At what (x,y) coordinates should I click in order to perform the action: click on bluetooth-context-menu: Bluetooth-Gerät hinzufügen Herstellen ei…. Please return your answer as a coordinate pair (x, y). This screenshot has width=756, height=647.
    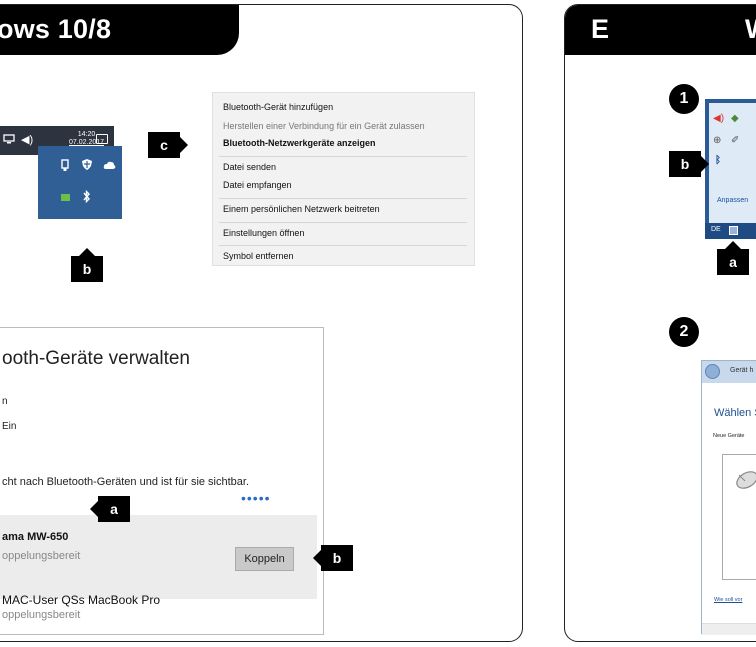
    Looking at the image, I should click on (343, 179).